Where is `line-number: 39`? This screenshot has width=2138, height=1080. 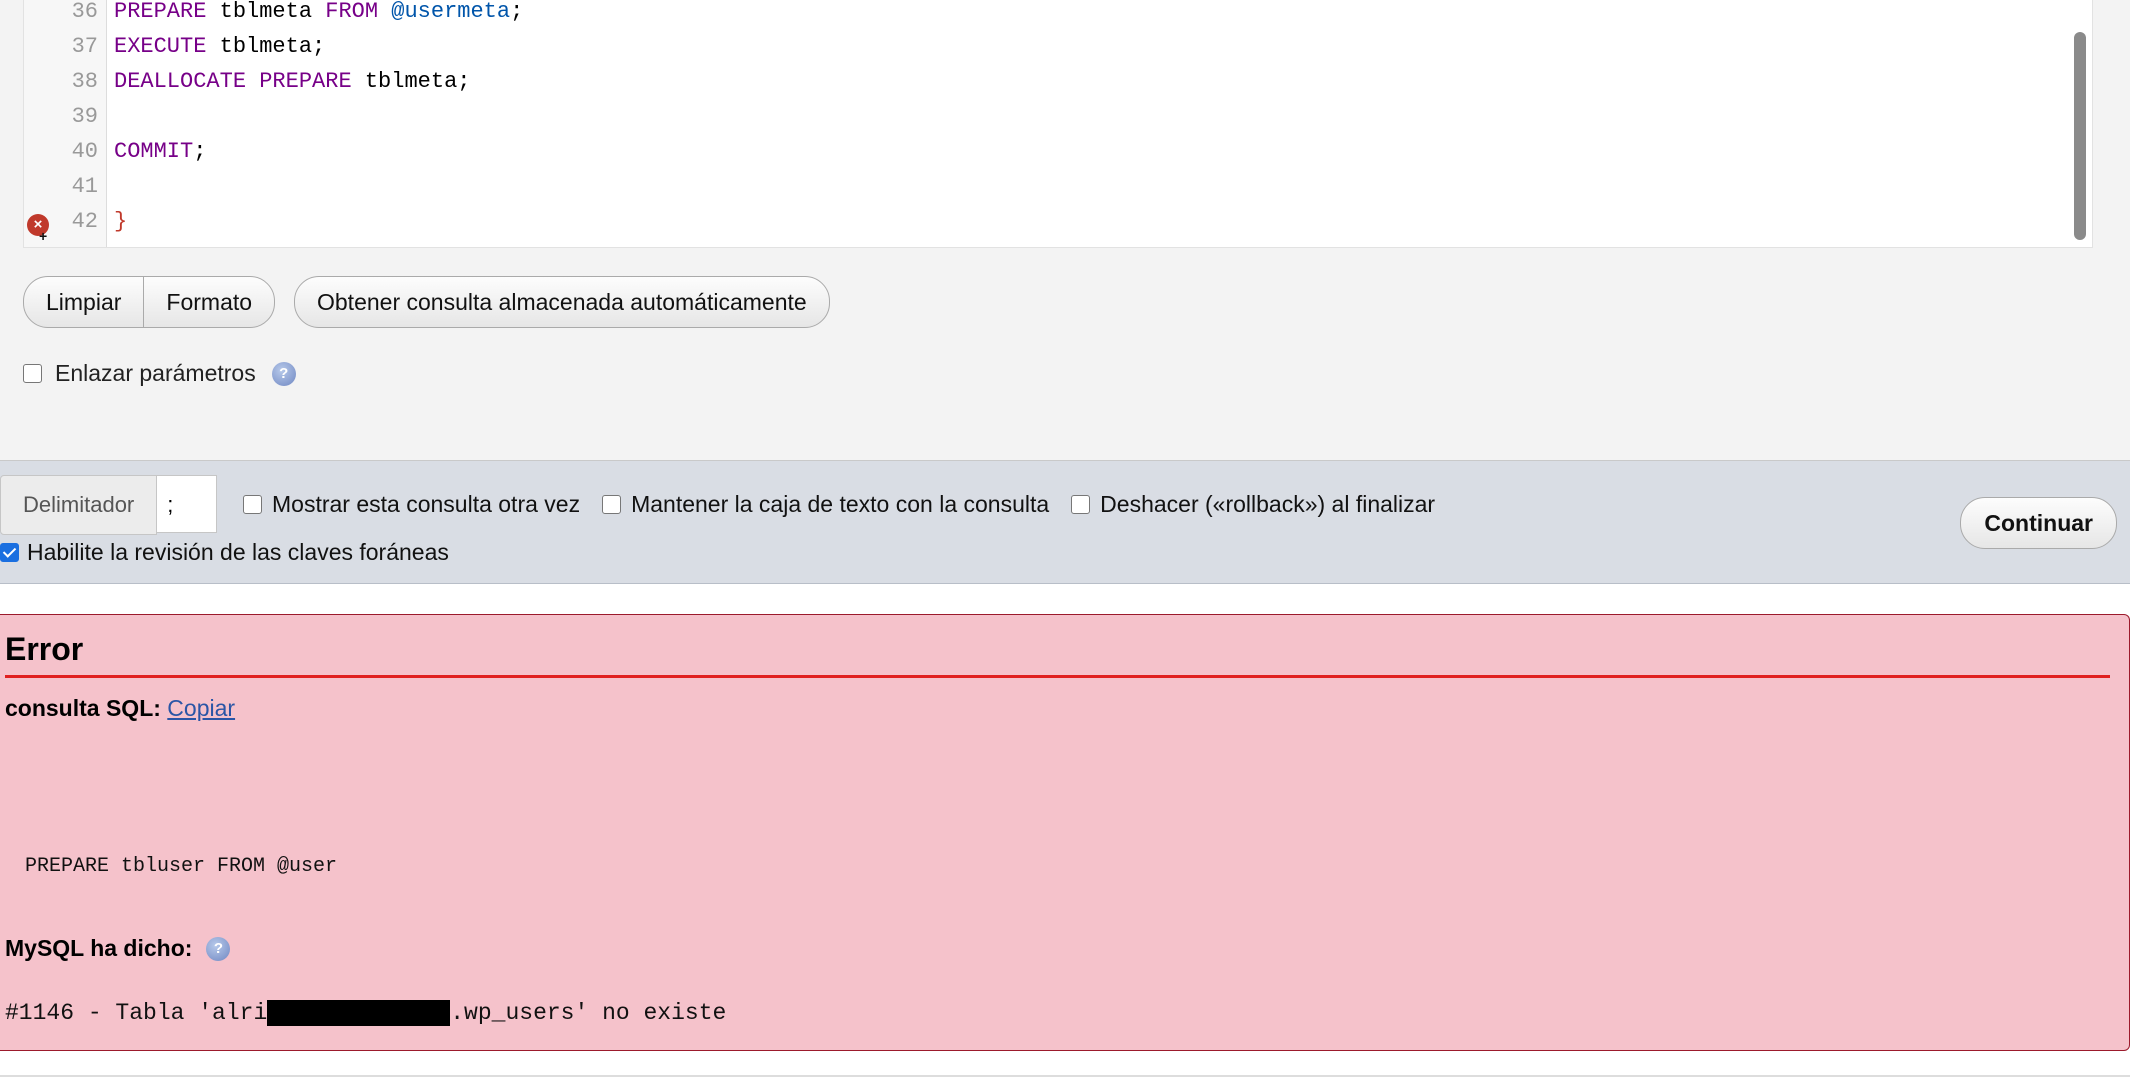
line-number: 39 is located at coordinates (84, 116).